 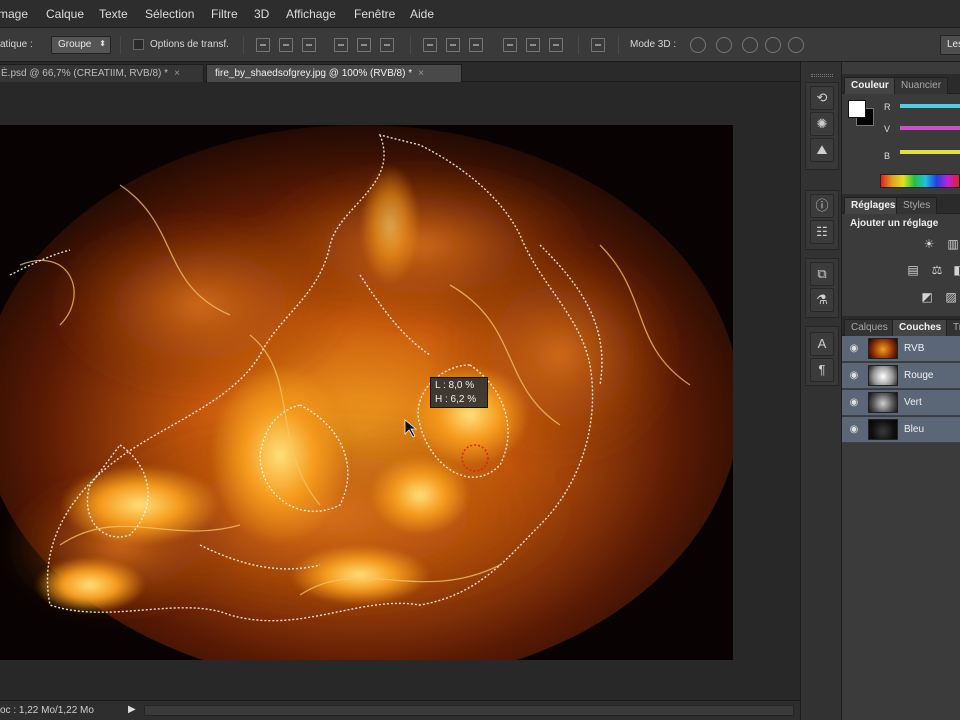 I want to click on align-top-icon, so click(x=263, y=45).